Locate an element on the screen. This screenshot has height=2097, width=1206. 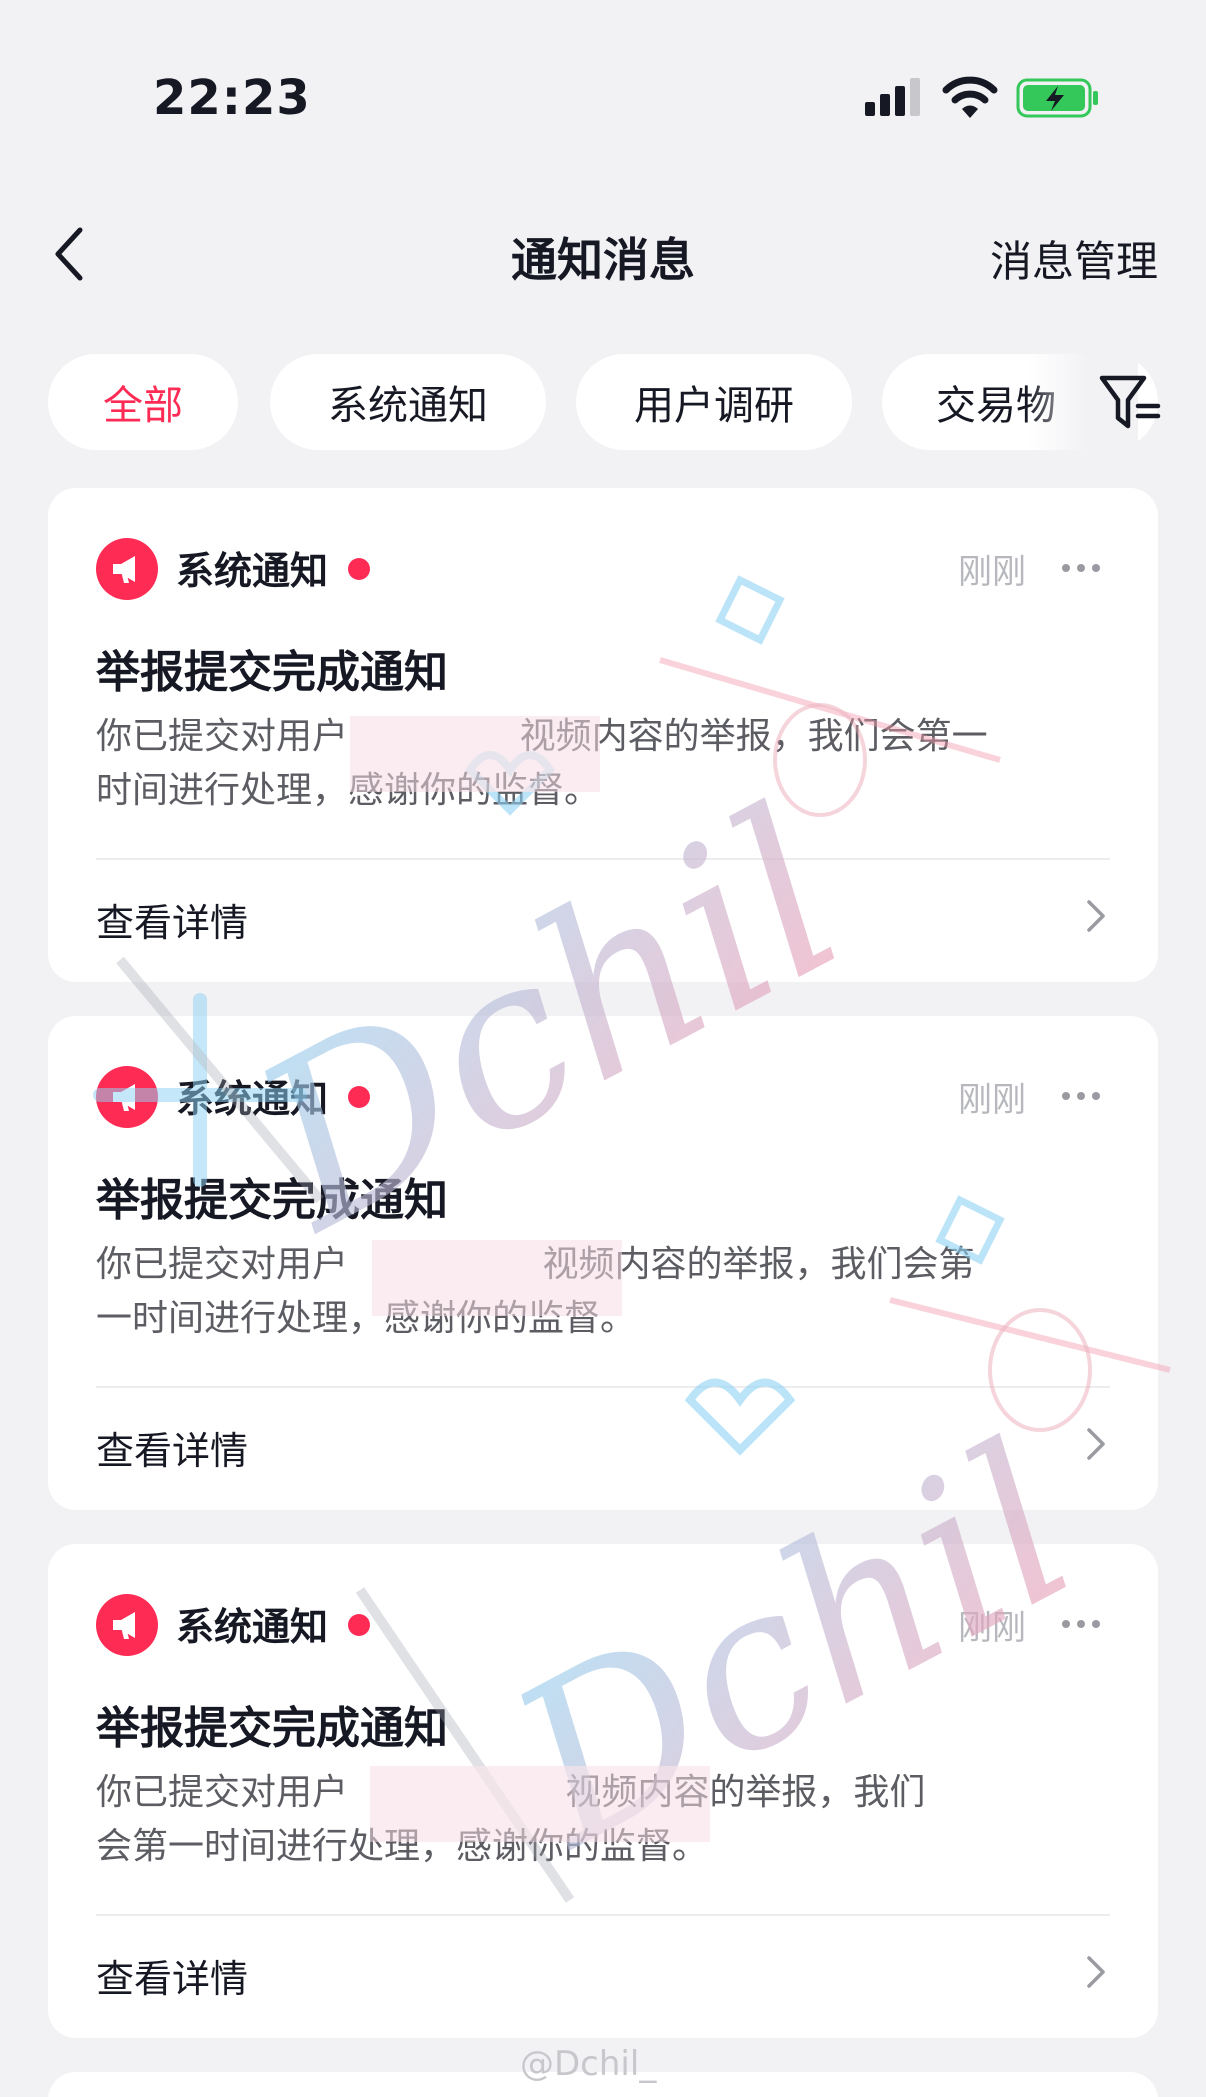
notification-body: 你已提交对用户 视频内容的举报，我们会第一 时间进行处理，感谢你的监督。 is located at coordinates (601, 764).